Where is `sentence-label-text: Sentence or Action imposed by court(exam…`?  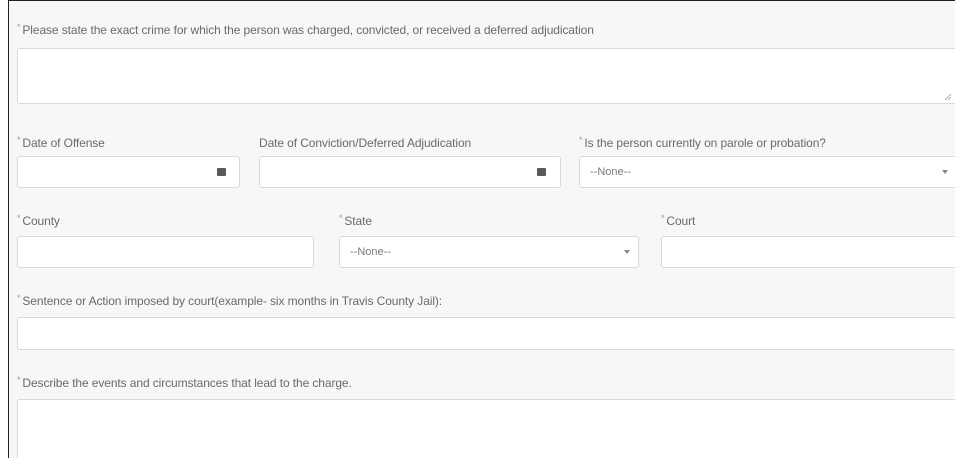 sentence-label-text: Sentence or Action imposed by court(exam… is located at coordinates (232, 301).